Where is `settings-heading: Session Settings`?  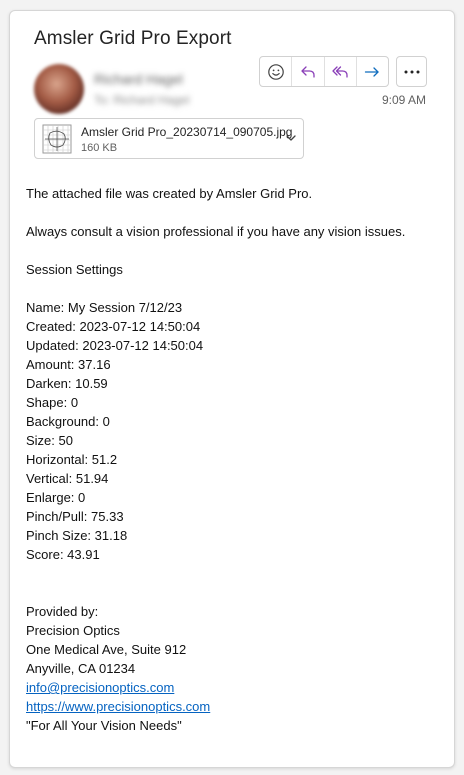
settings-heading: Session Settings is located at coordinates (74, 269).